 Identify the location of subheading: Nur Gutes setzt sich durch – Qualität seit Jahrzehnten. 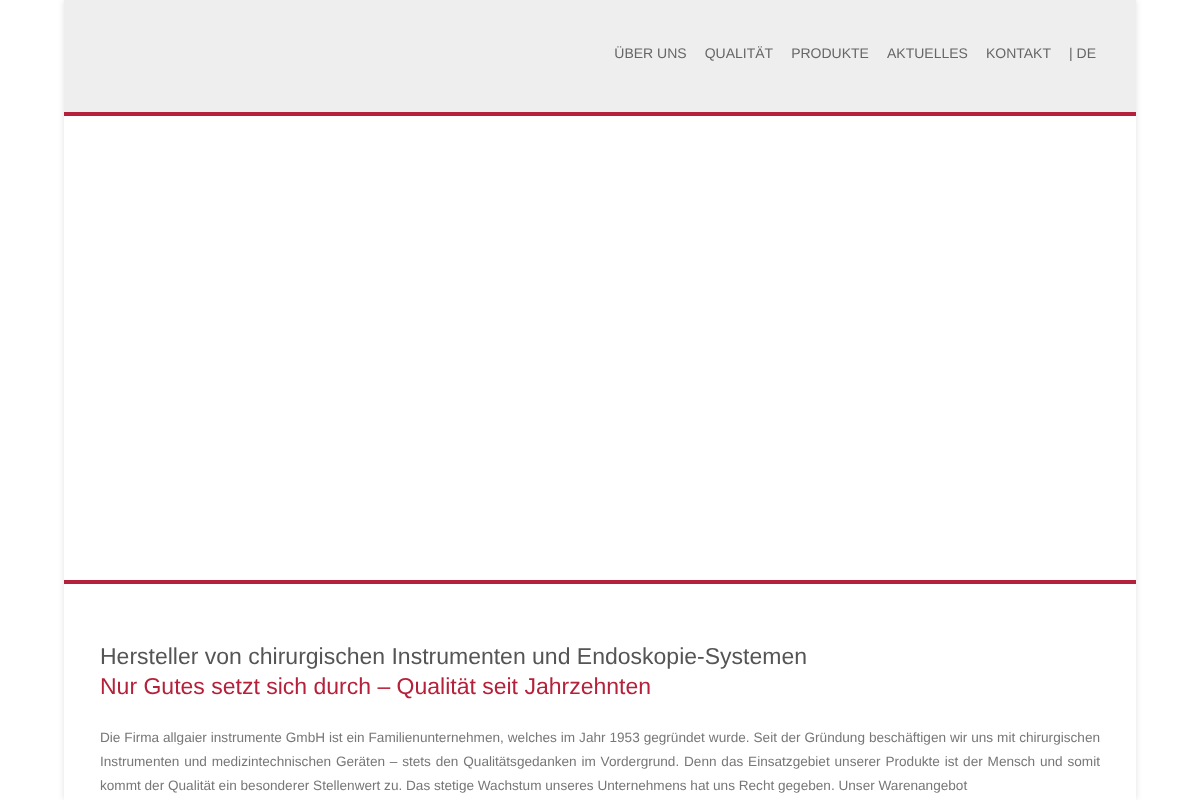
(376, 689).